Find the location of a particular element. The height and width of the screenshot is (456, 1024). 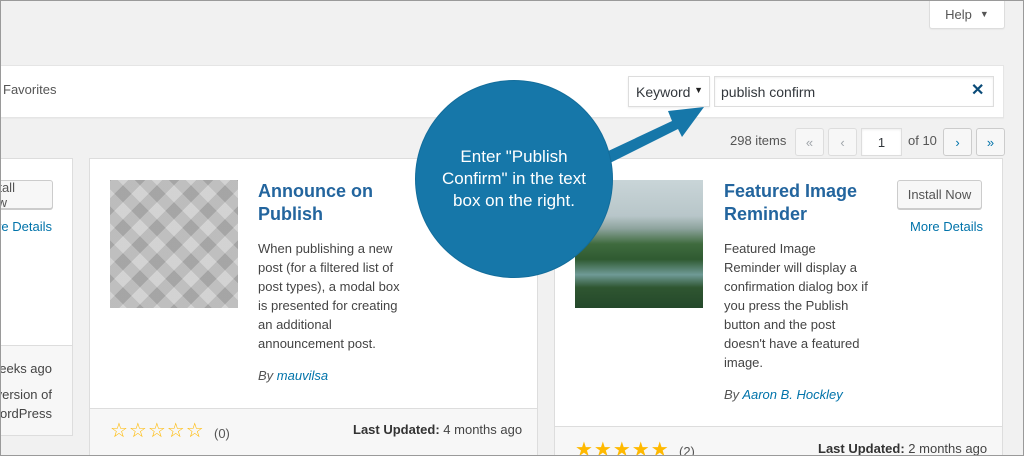

prev-page-button: ‹ is located at coordinates (842, 142).